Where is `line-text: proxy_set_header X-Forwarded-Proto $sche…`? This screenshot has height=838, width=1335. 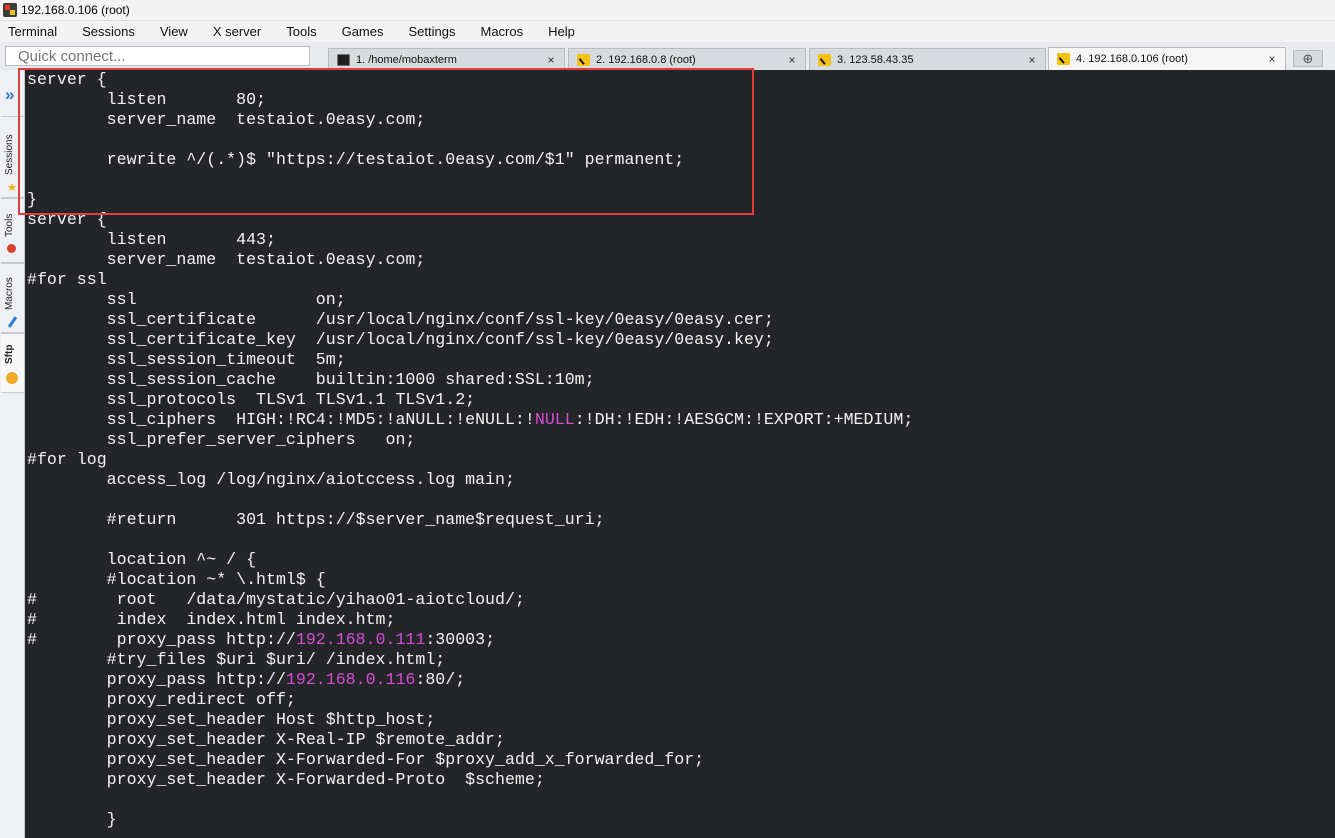
line-text: proxy_set_header X-Forwarded-Proto $sche… is located at coordinates (286, 779).